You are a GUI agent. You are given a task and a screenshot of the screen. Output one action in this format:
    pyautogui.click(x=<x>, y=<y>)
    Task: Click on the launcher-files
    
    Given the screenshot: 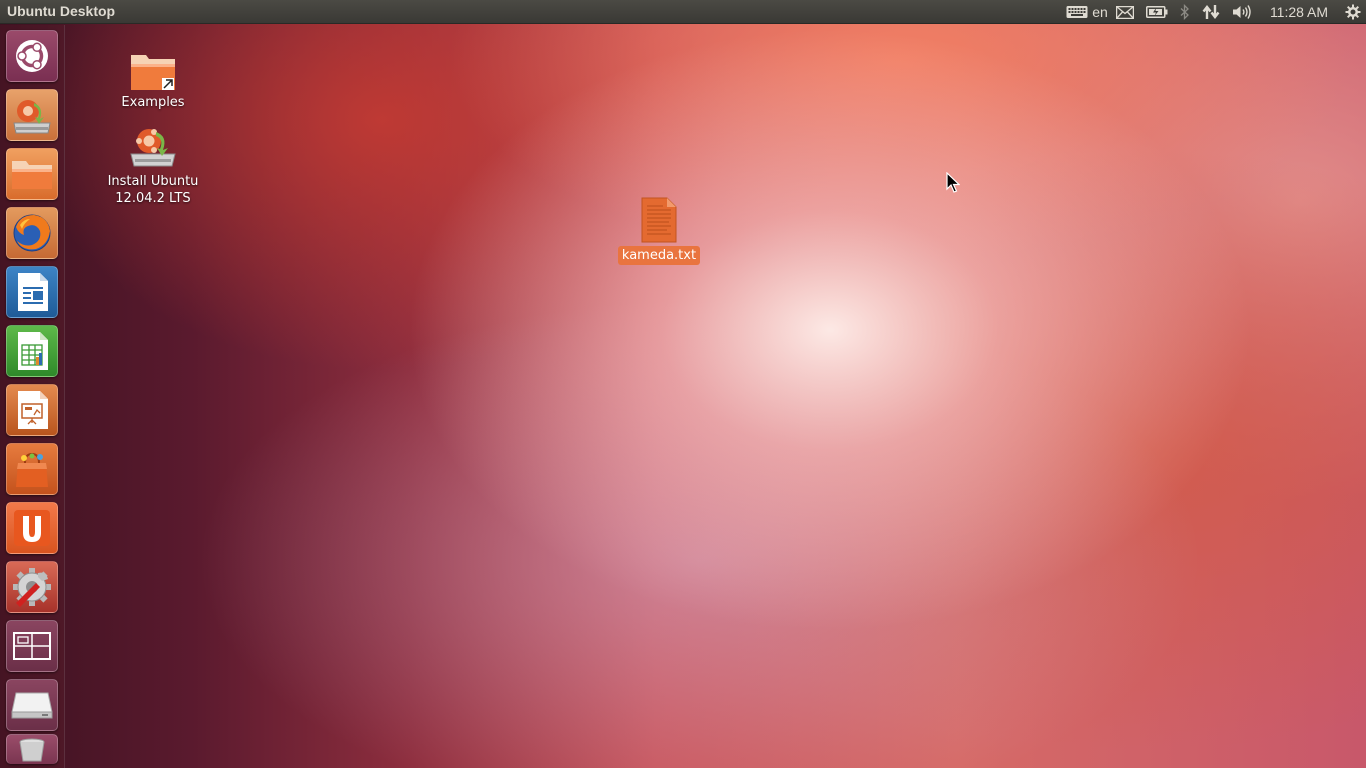 What is the action you would take?
    pyautogui.click(x=32, y=174)
    